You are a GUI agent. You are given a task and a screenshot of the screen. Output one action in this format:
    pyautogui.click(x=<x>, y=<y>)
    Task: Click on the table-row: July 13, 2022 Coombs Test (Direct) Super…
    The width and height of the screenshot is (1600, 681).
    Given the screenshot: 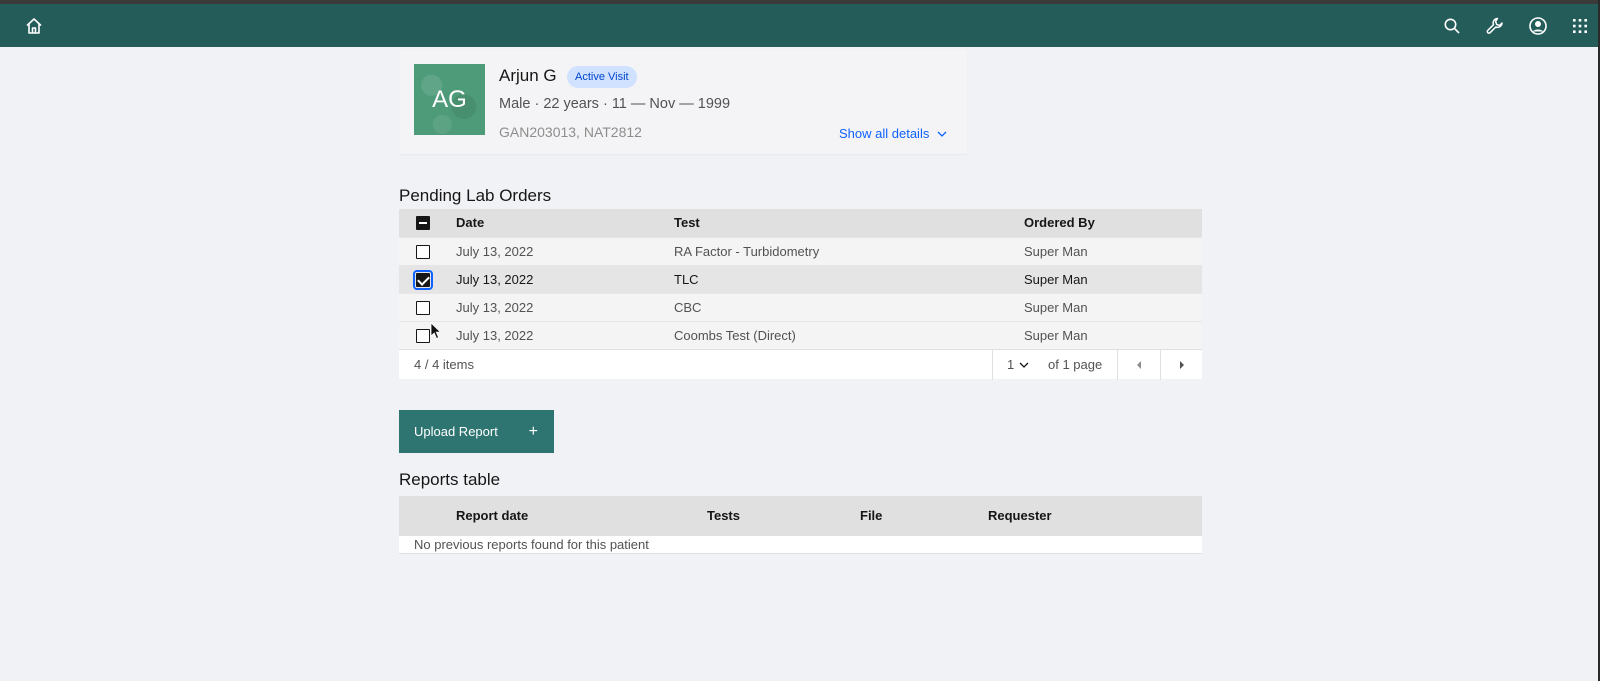 What is the action you would take?
    pyautogui.click(x=800, y=335)
    